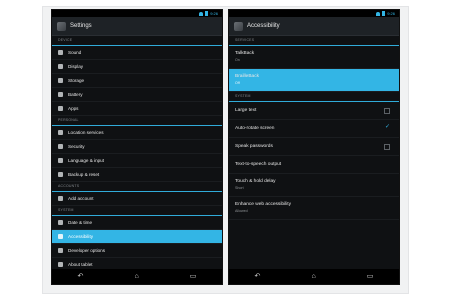  I want to click on hand-icon, so click(60, 236).